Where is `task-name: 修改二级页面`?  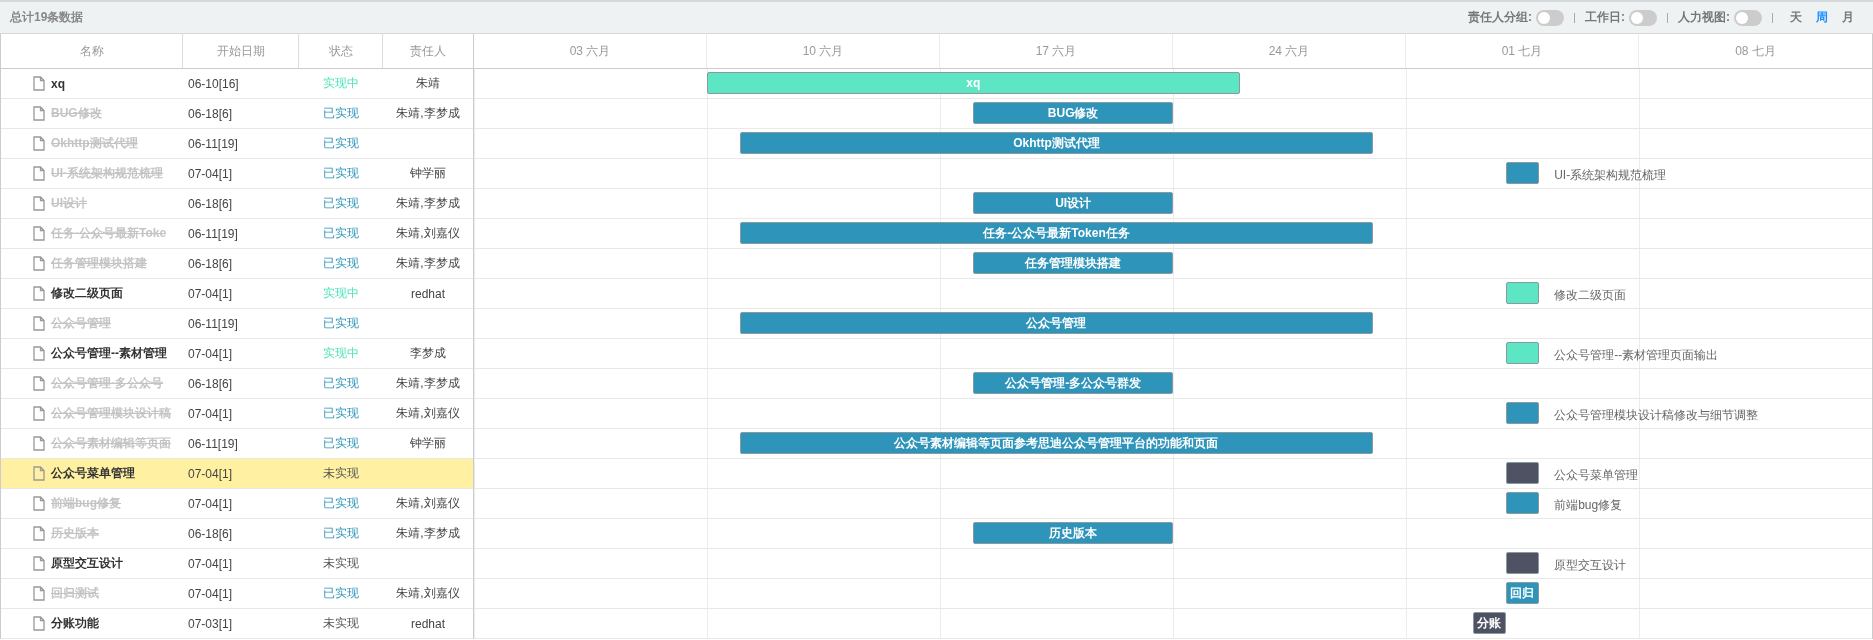 task-name: 修改二级页面 is located at coordinates (87, 293).